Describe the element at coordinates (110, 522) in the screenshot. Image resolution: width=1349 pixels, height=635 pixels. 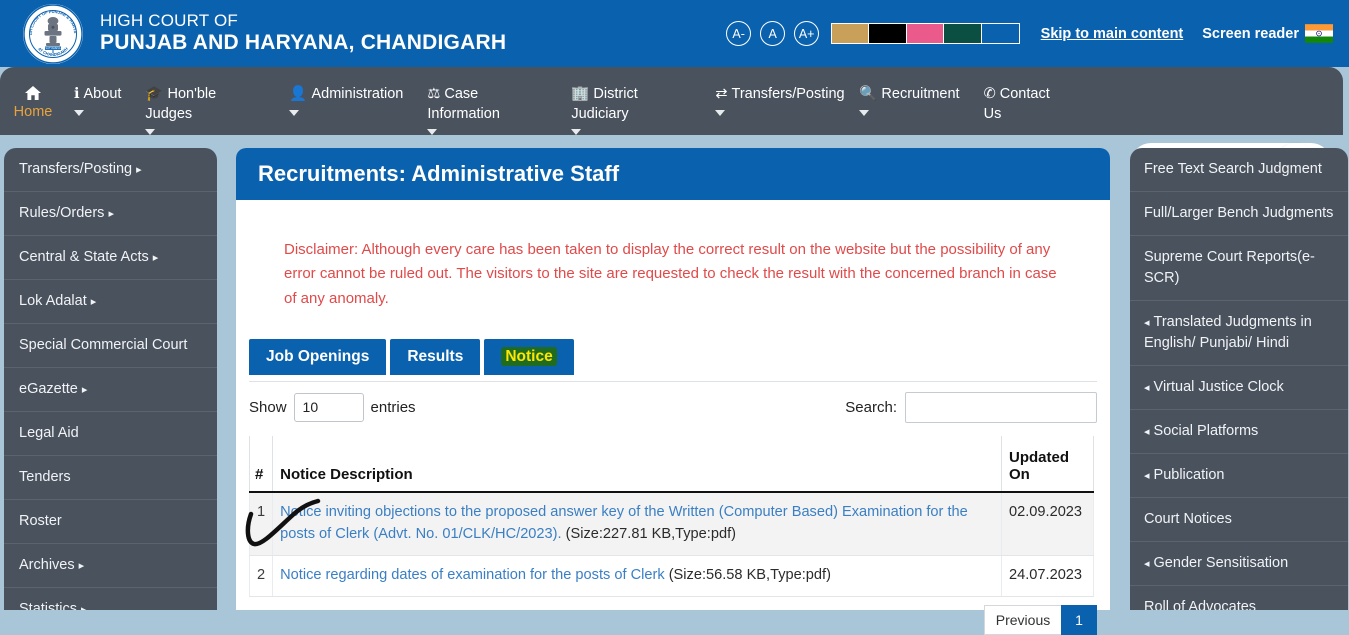
I see `sidebar-item-roster: Roster` at that location.